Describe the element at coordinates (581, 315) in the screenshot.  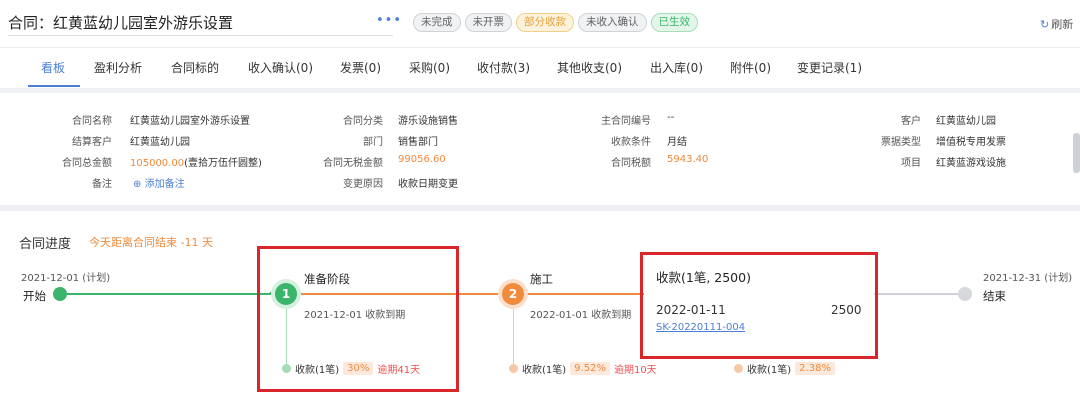
I see `stage-2-due: 2022-01-01 收款到期` at that location.